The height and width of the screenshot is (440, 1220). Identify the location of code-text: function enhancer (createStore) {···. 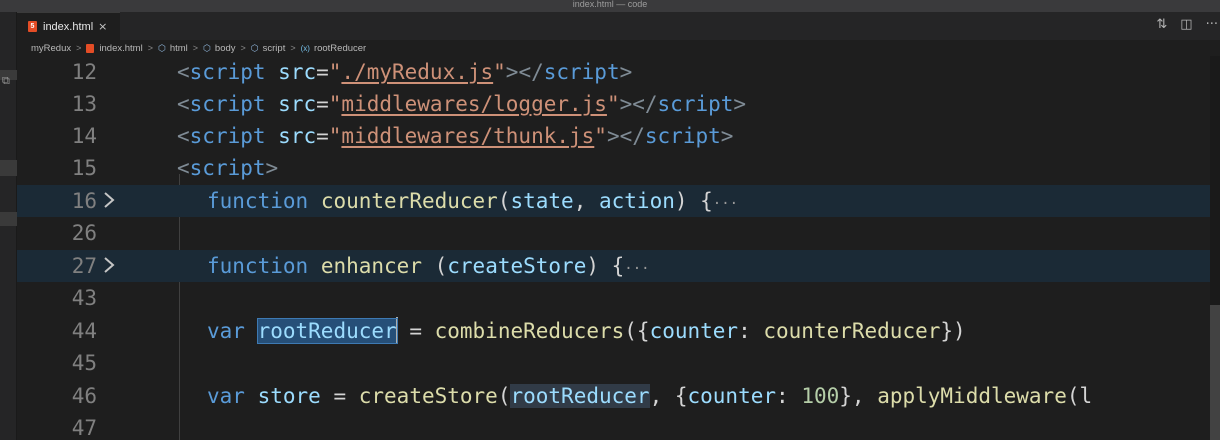
(428, 266).